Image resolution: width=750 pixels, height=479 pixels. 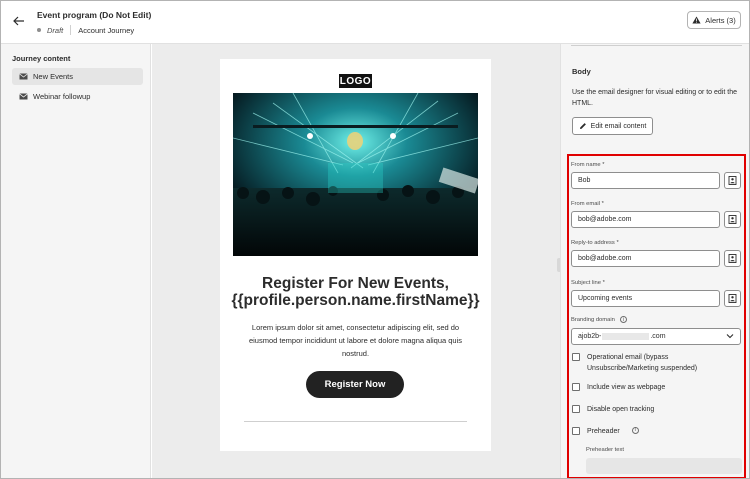 I want to click on body-line: nostrud., so click(x=355, y=353).